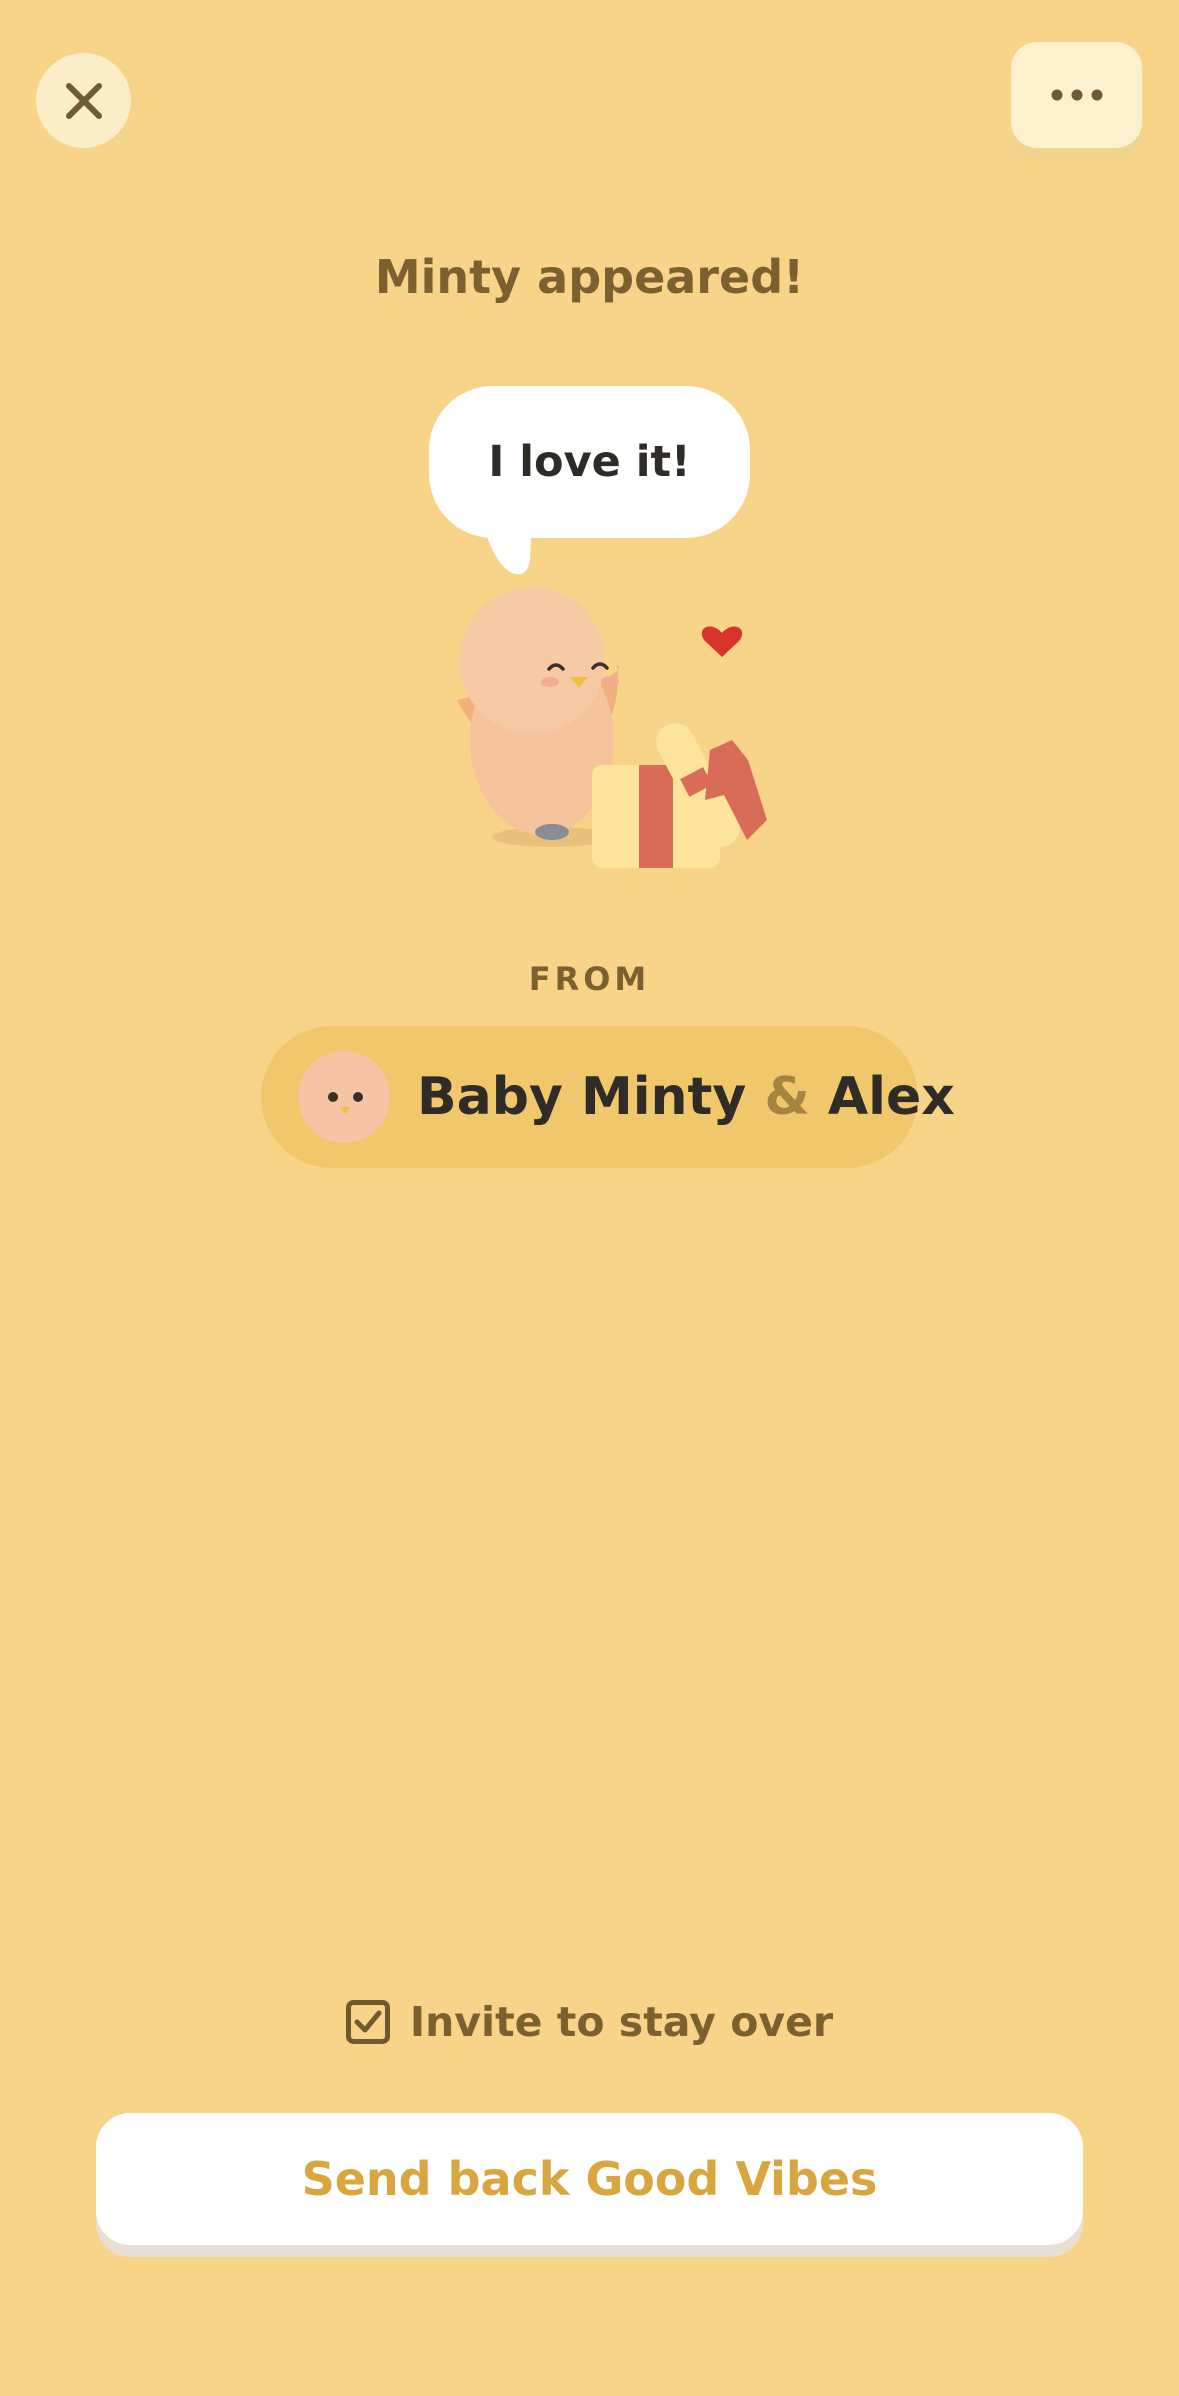  I want to click on page-title: Minty appeared!, so click(589, 277).